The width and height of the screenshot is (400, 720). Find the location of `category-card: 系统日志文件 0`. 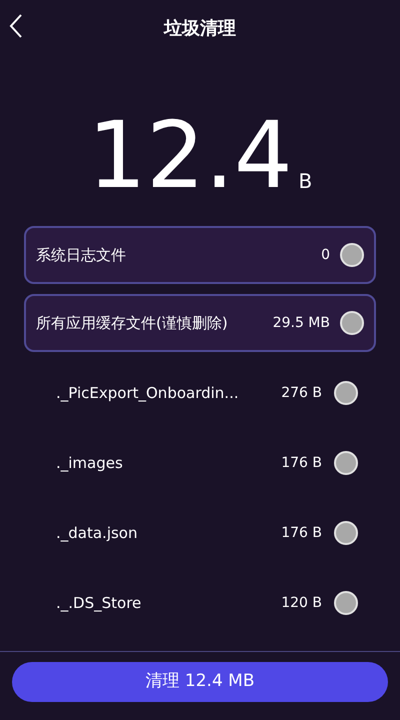

category-card: 系统日志文件 0 is located at coordinates (200, 255).